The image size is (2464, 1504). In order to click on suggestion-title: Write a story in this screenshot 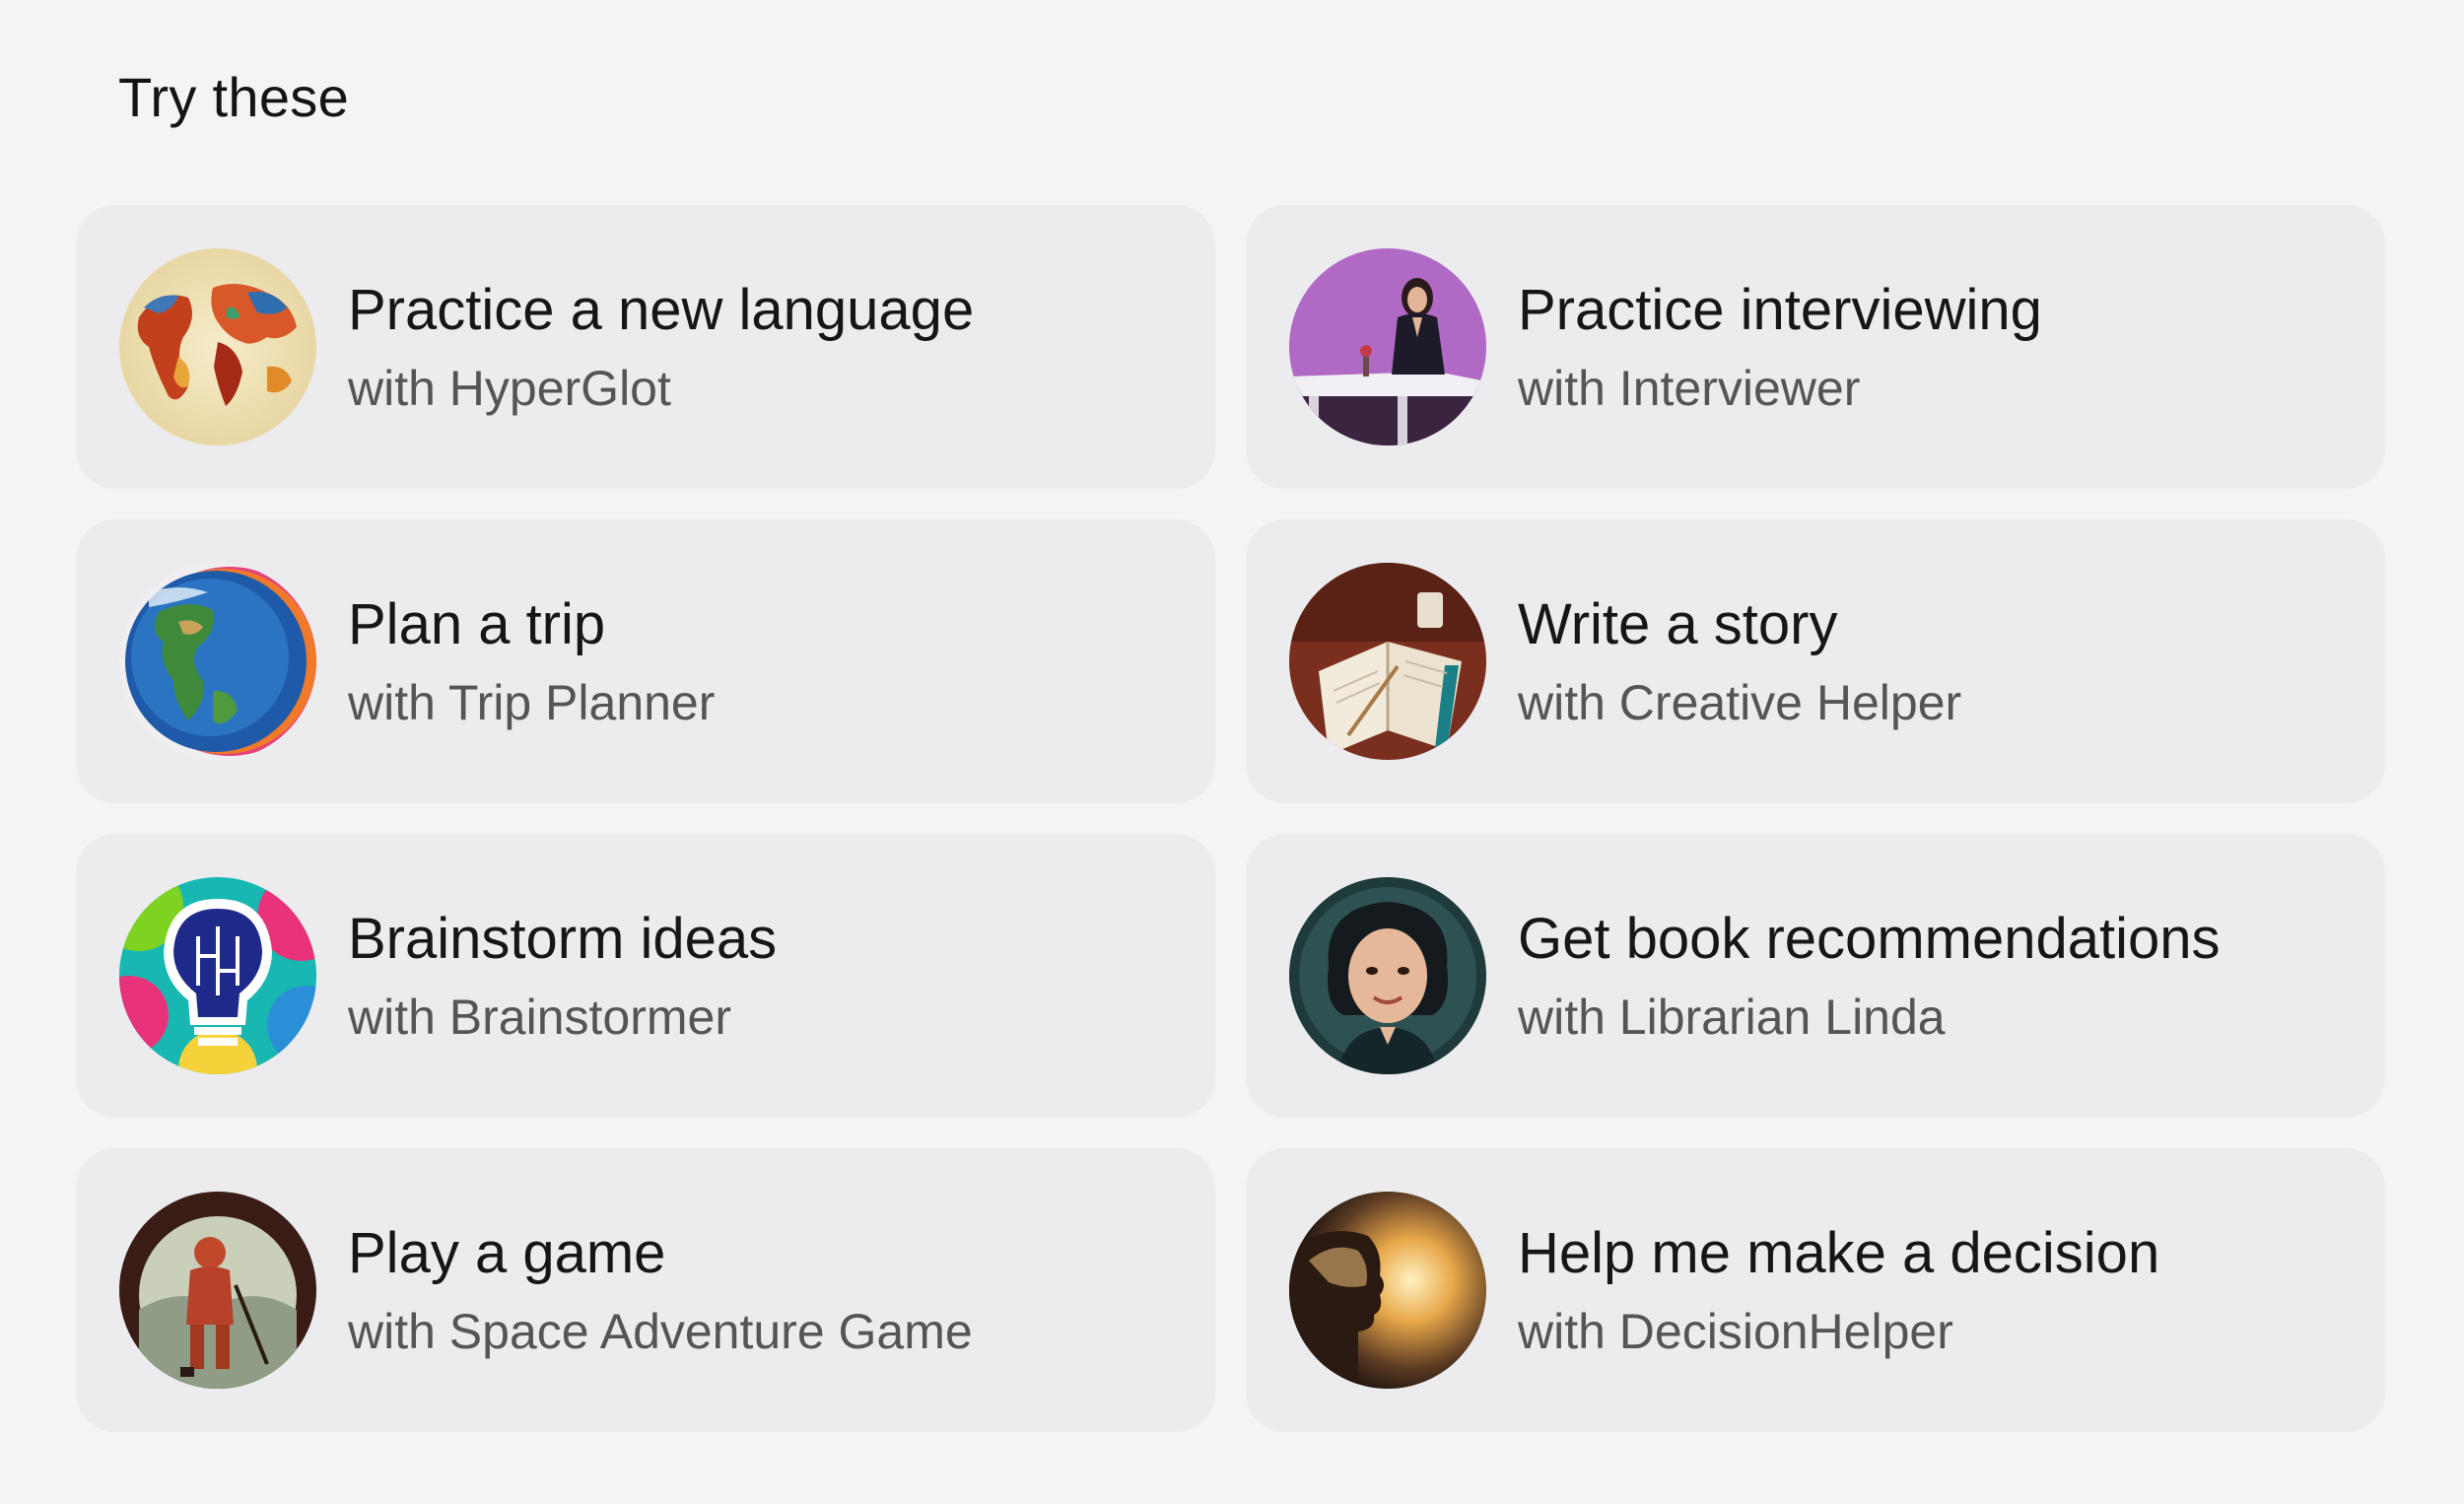, I will do `click(1678, 624)`.